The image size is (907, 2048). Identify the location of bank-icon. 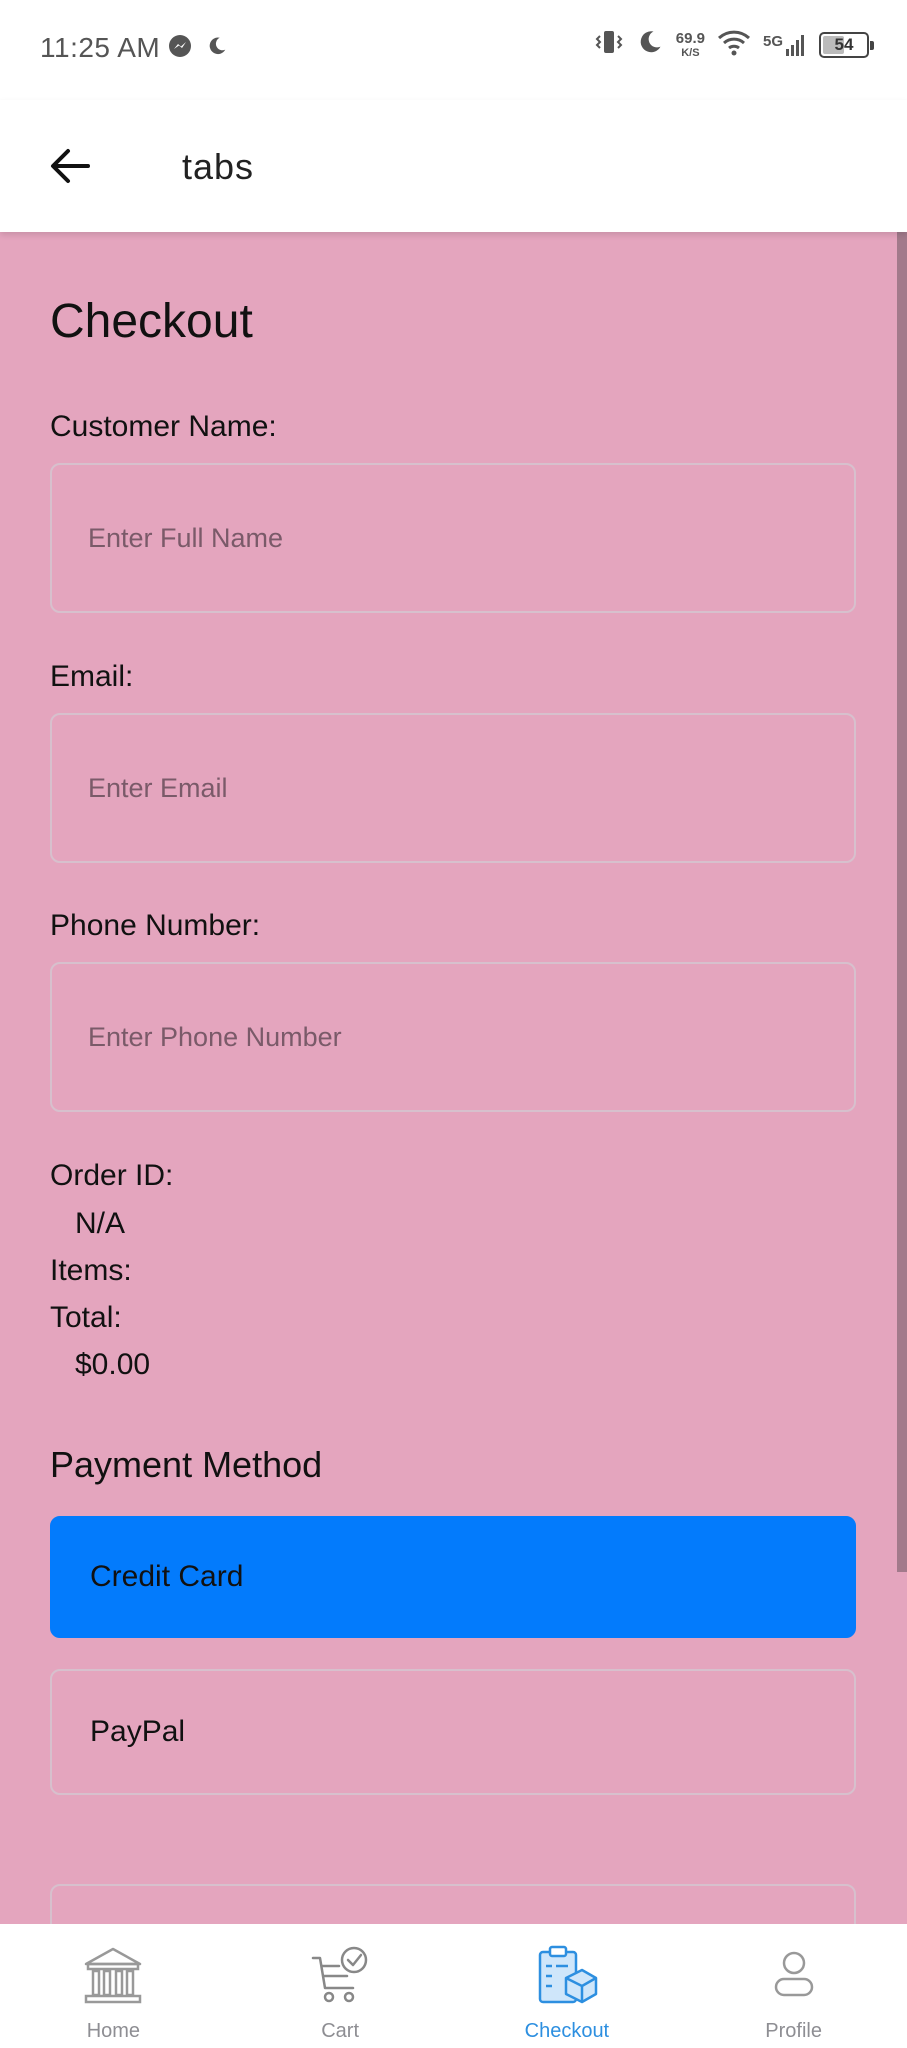
(113, 1975).